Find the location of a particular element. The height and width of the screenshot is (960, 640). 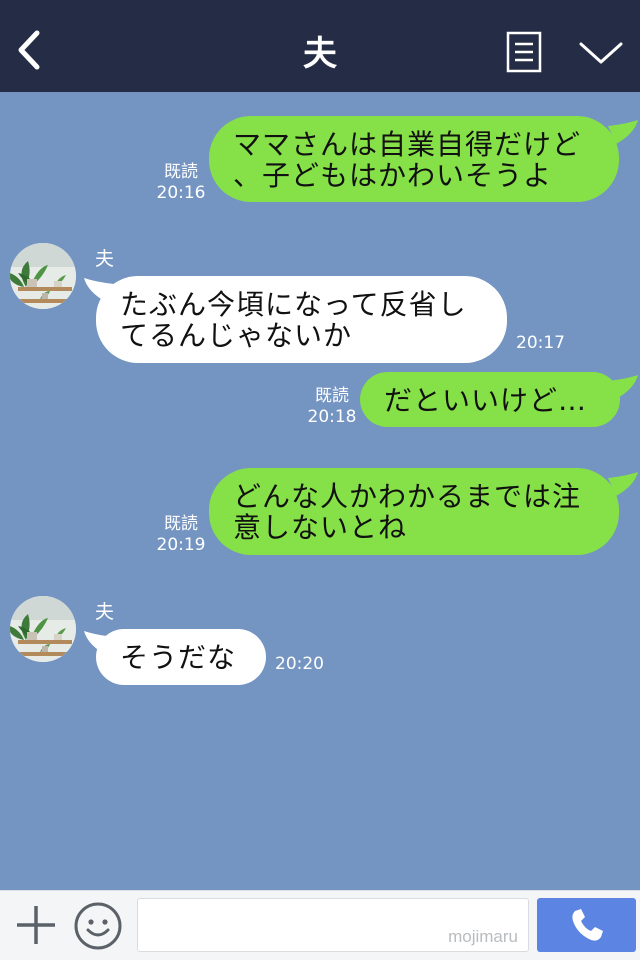

call-button is located at coordinates (586, 925).